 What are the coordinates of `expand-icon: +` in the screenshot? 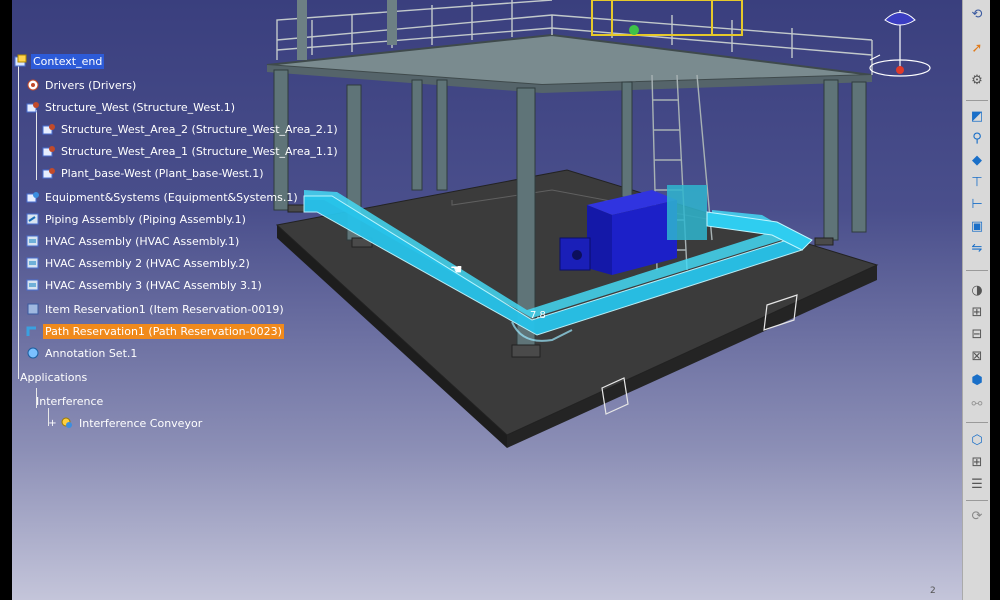 It's located at (52, 423).